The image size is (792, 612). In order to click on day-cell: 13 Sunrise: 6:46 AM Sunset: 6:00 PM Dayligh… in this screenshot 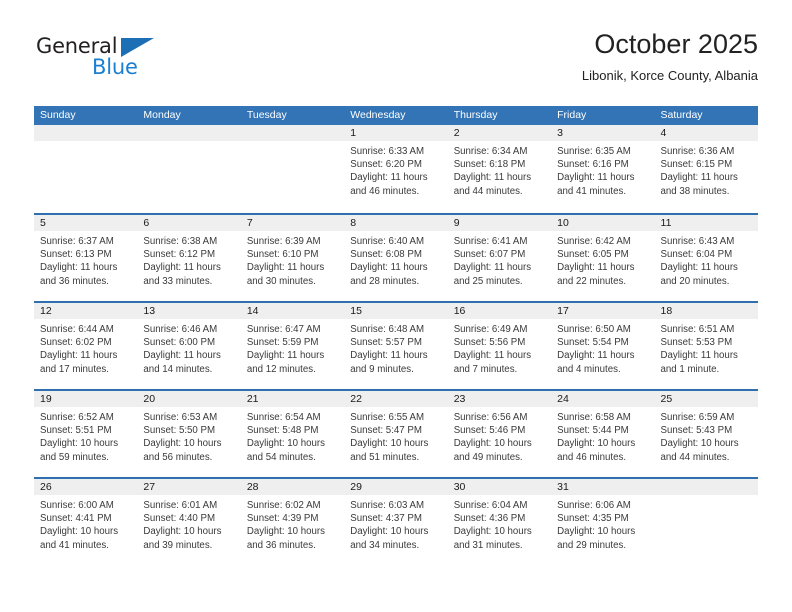, I will do `click(189, 346)`.